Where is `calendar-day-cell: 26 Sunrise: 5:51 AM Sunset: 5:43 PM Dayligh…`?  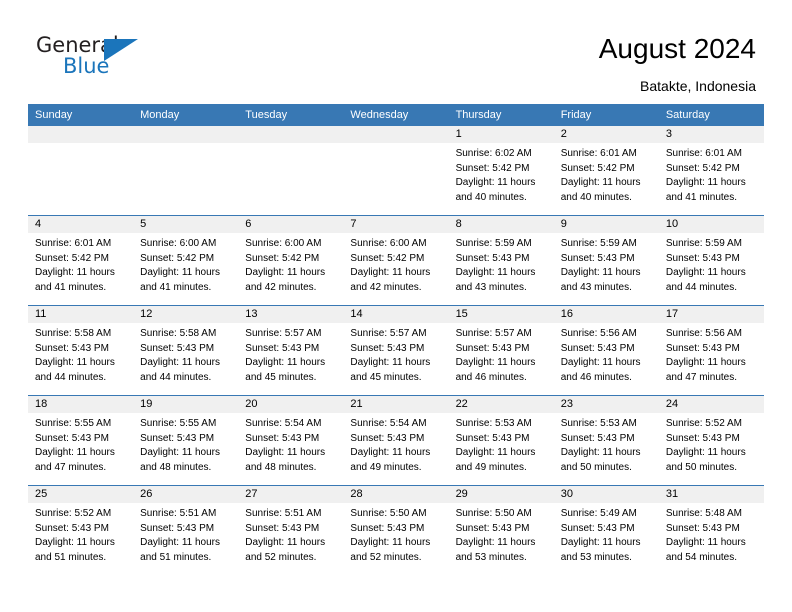
calendar-day-cell: 26 Sunrise: 5:51 AM Sunset: 5:43 PM Dayligh… is located at coordinates (186, 530).